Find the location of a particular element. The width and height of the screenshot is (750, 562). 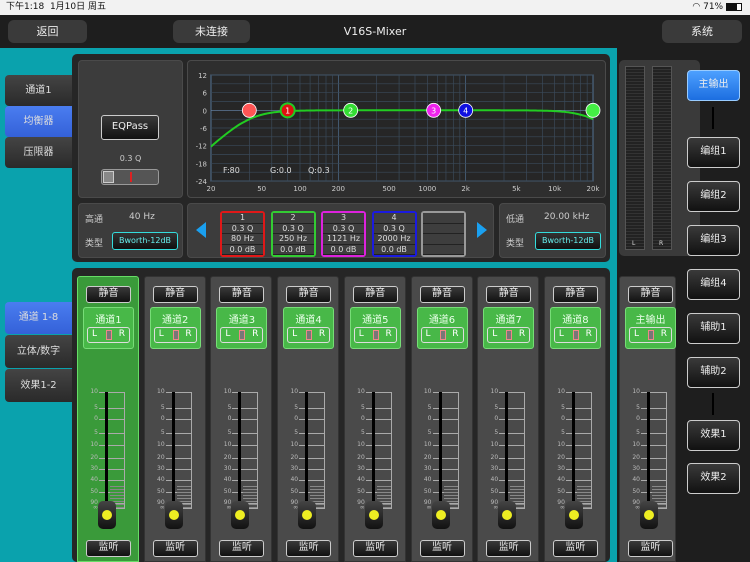

band-2: 2 0.3 Q 250 Hz 0.0 dB is located at coordinates (293, 234).